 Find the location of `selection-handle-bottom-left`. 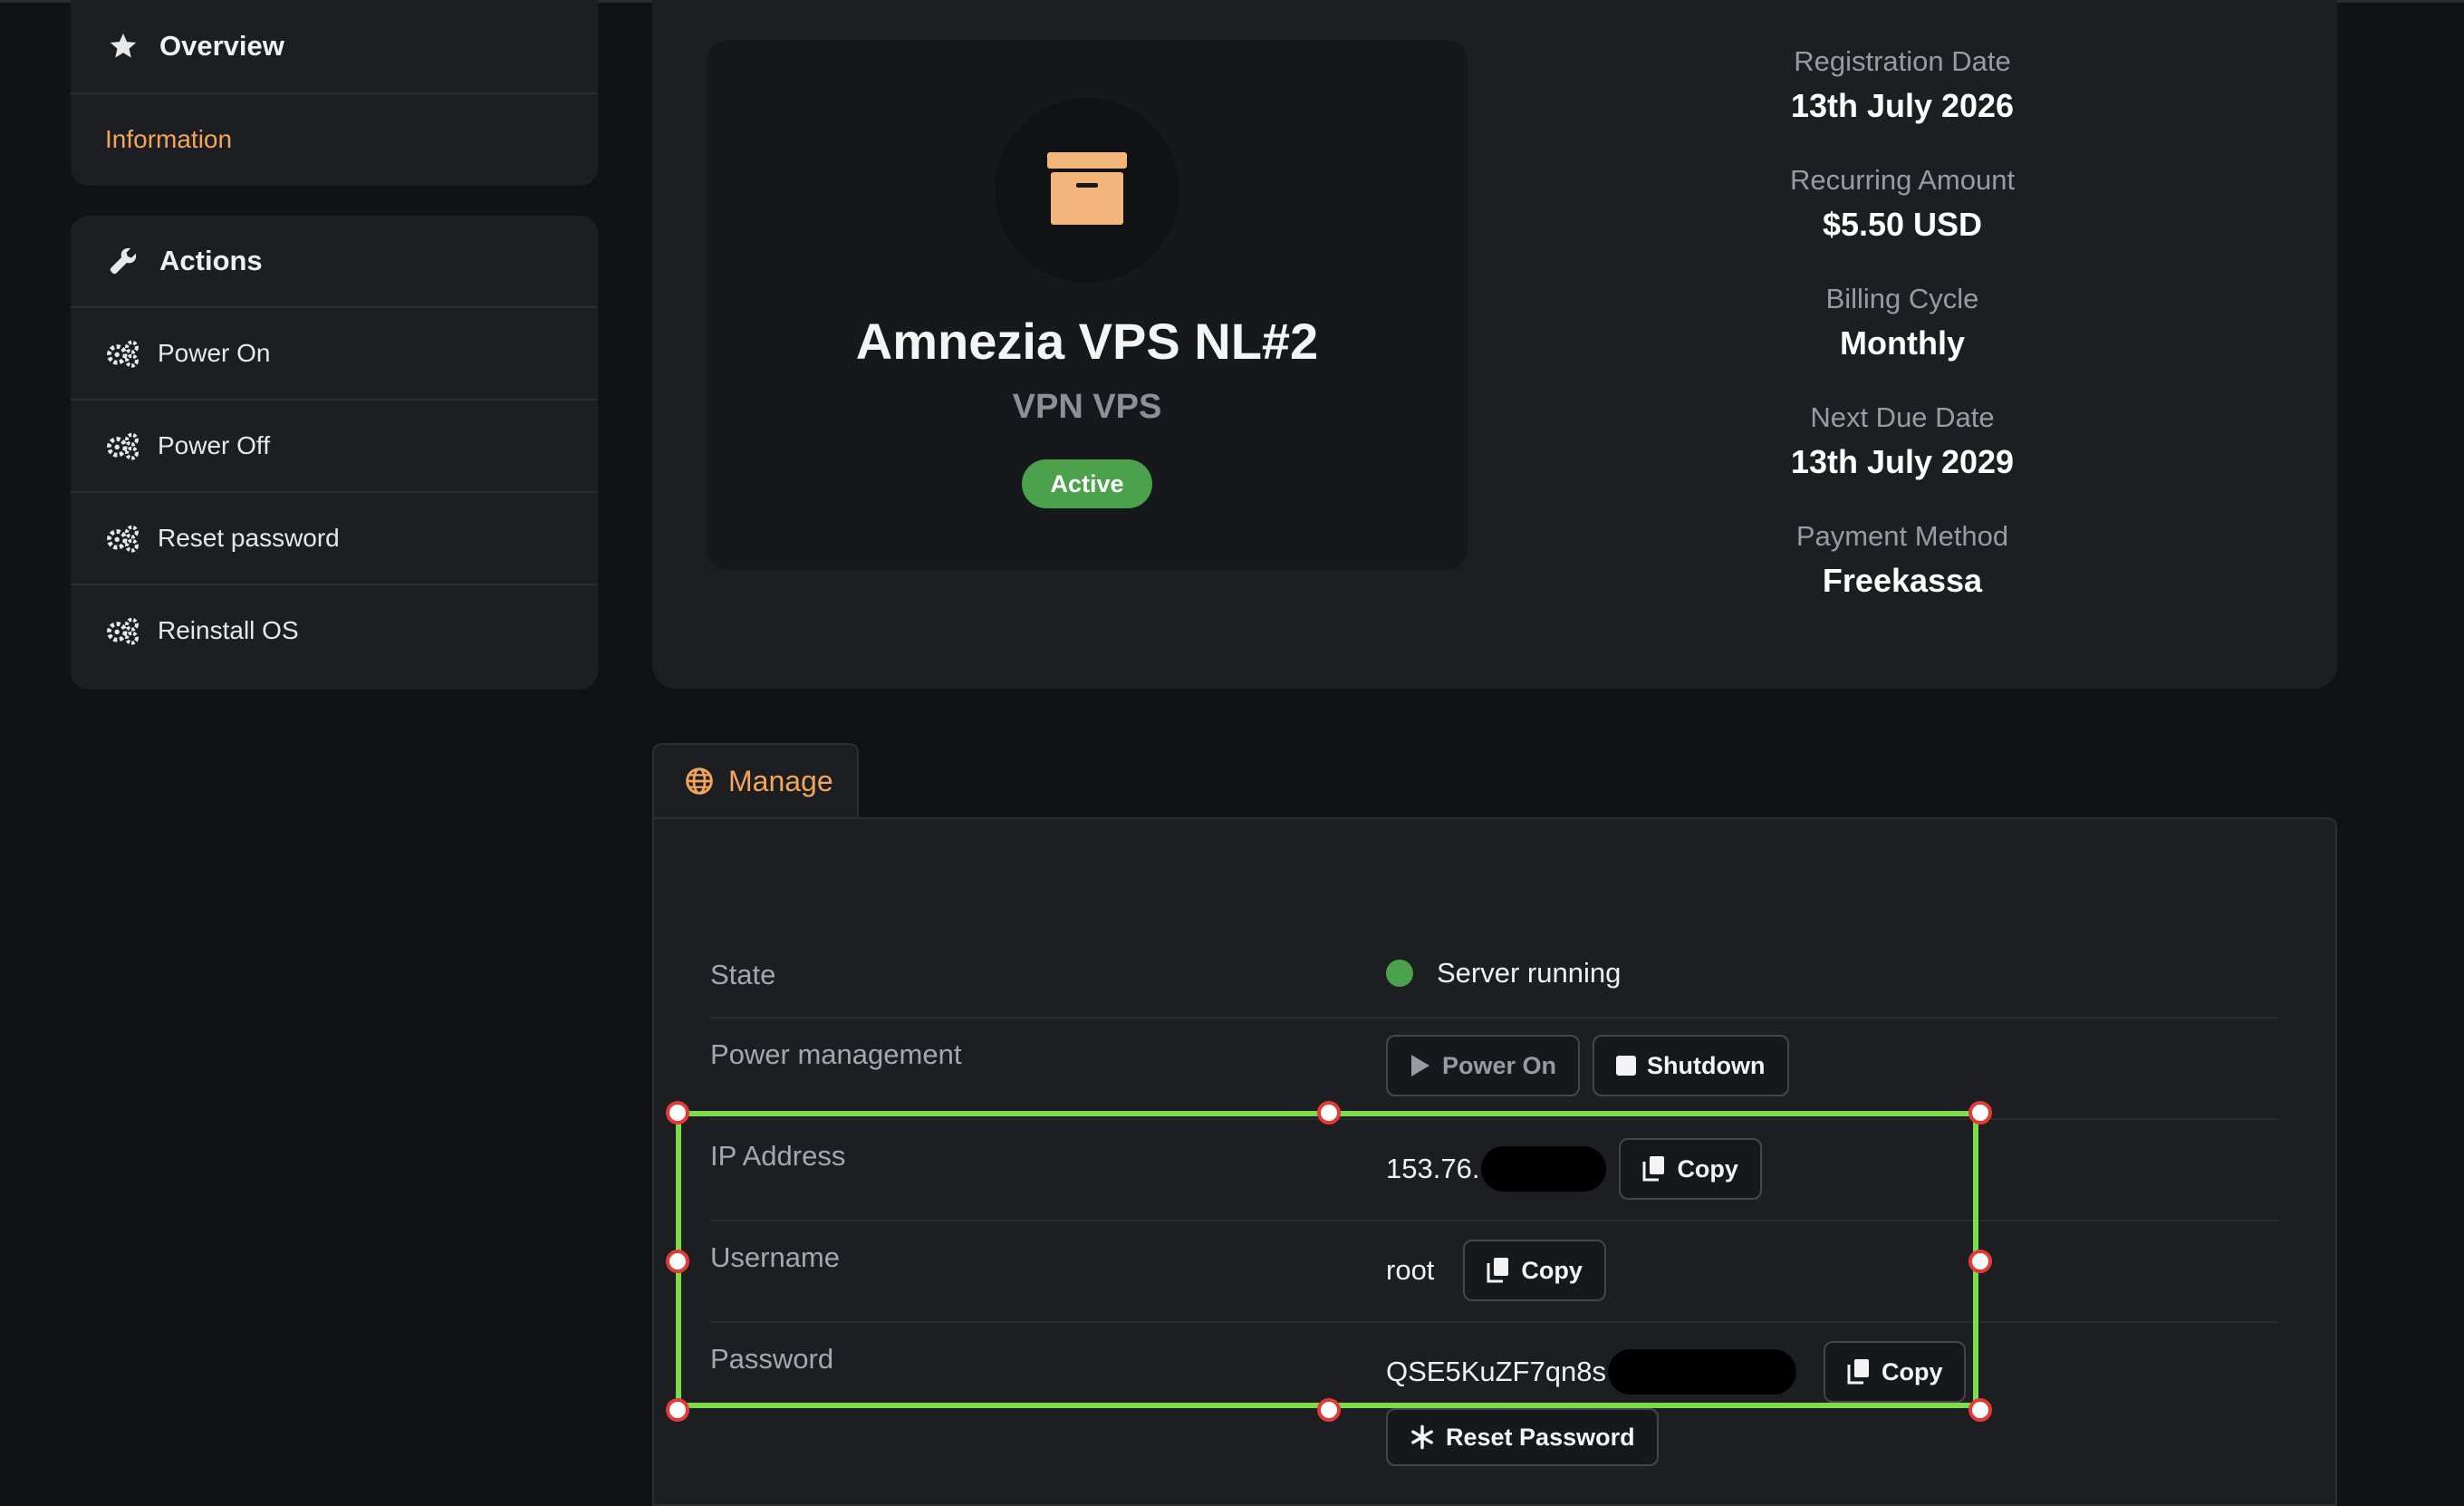

selection-handle-bottom-left is located at coordinates (677, 1410).